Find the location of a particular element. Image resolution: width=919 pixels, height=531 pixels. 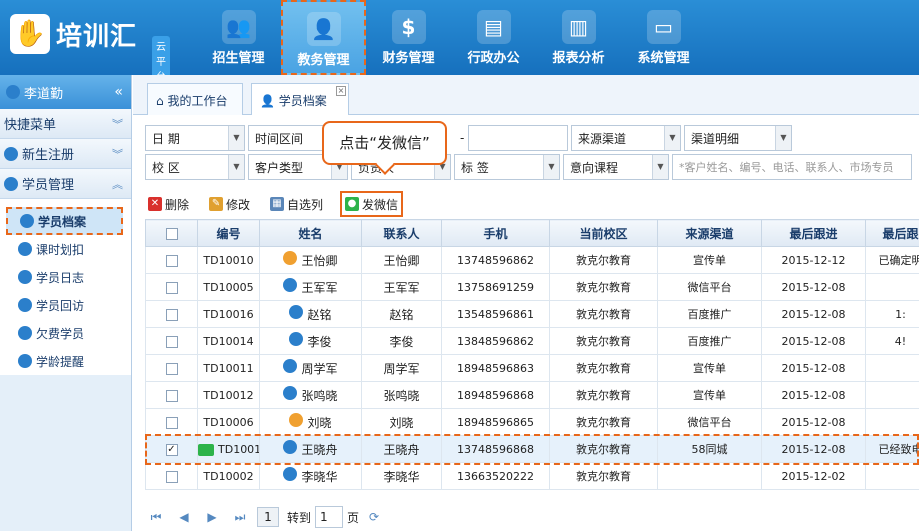

delete-button: ✕ 删除 is located at coordinates (168, 204).